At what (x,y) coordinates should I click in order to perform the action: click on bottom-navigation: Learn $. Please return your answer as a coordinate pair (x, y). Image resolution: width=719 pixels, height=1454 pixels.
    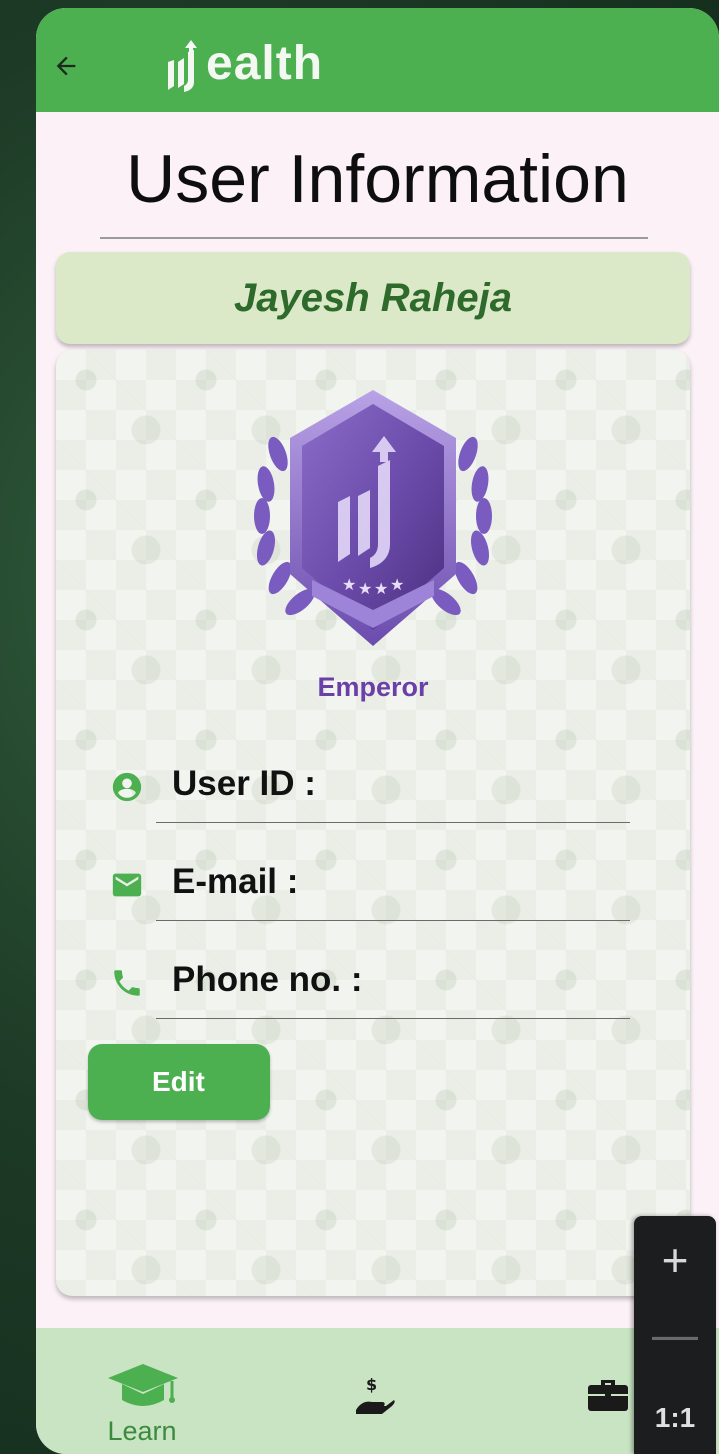
    Looking at the image, I should click on (377, 1391).